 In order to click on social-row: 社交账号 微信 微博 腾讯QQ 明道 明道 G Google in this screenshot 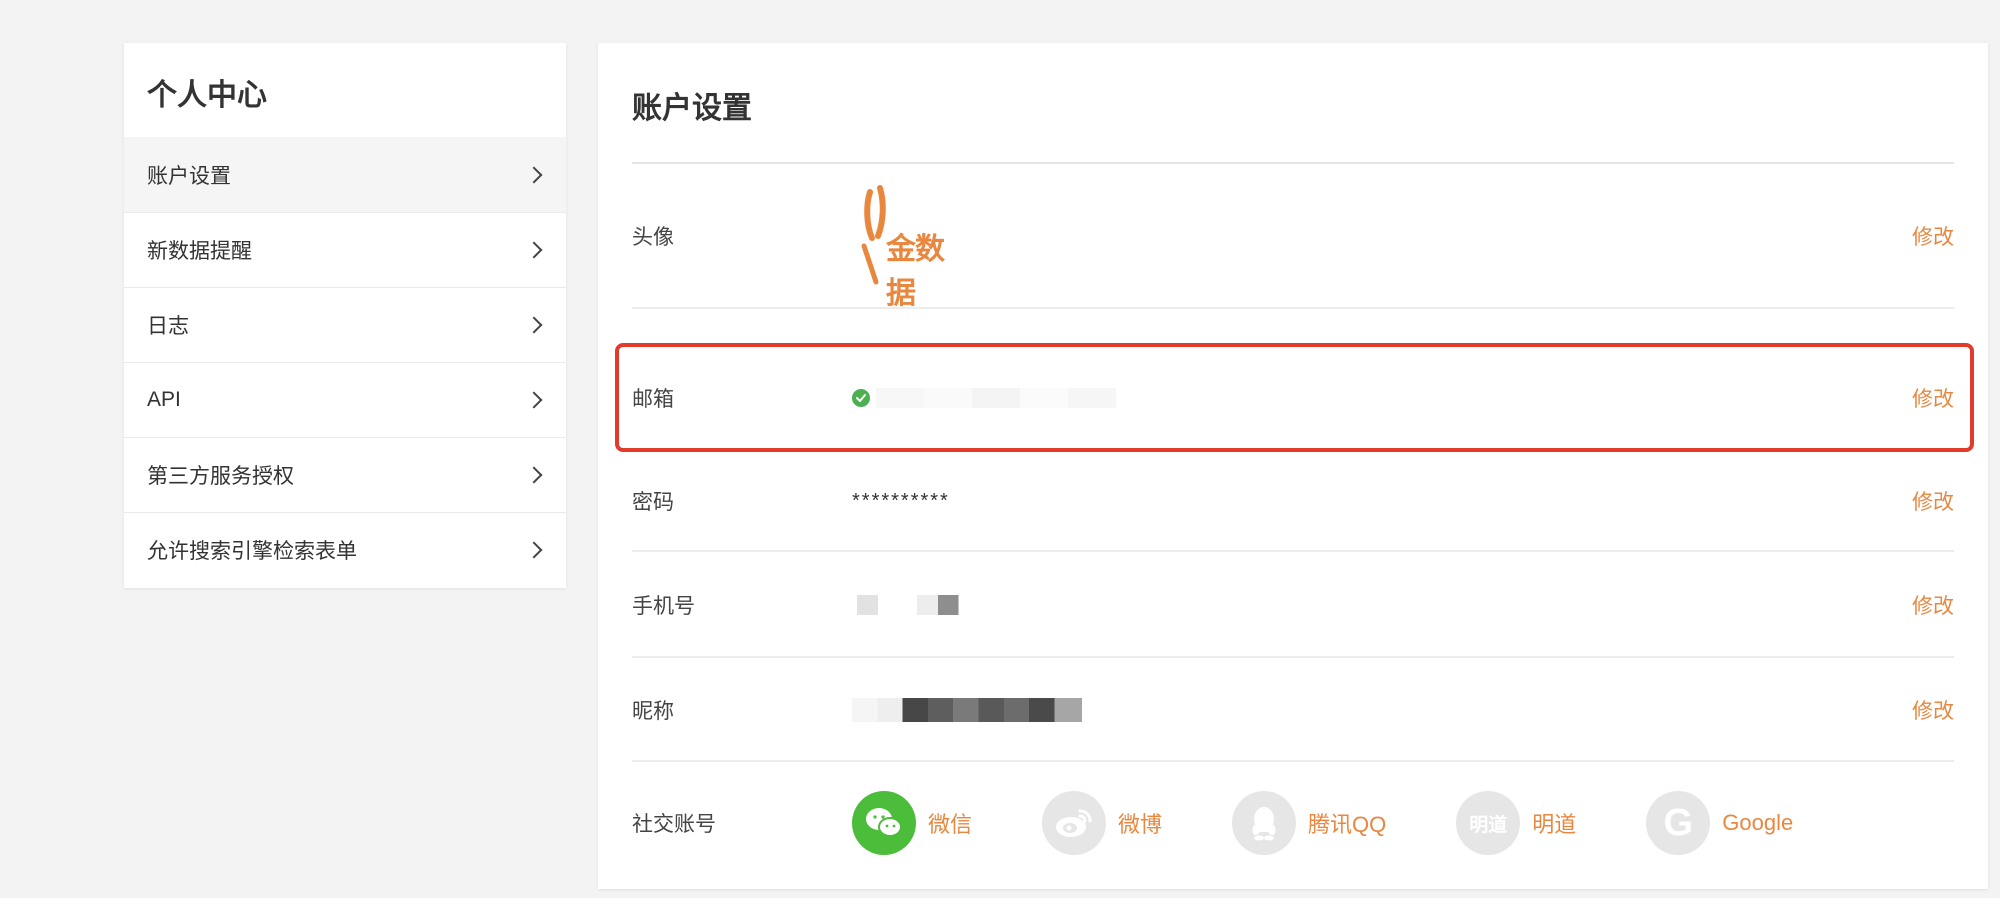, I will do `click(1293, 823)`.